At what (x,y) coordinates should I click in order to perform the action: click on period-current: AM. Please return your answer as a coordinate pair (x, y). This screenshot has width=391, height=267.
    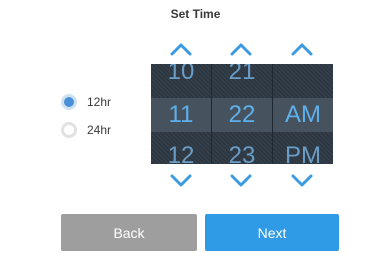
    Looking at the image, I should click on (303, 115).